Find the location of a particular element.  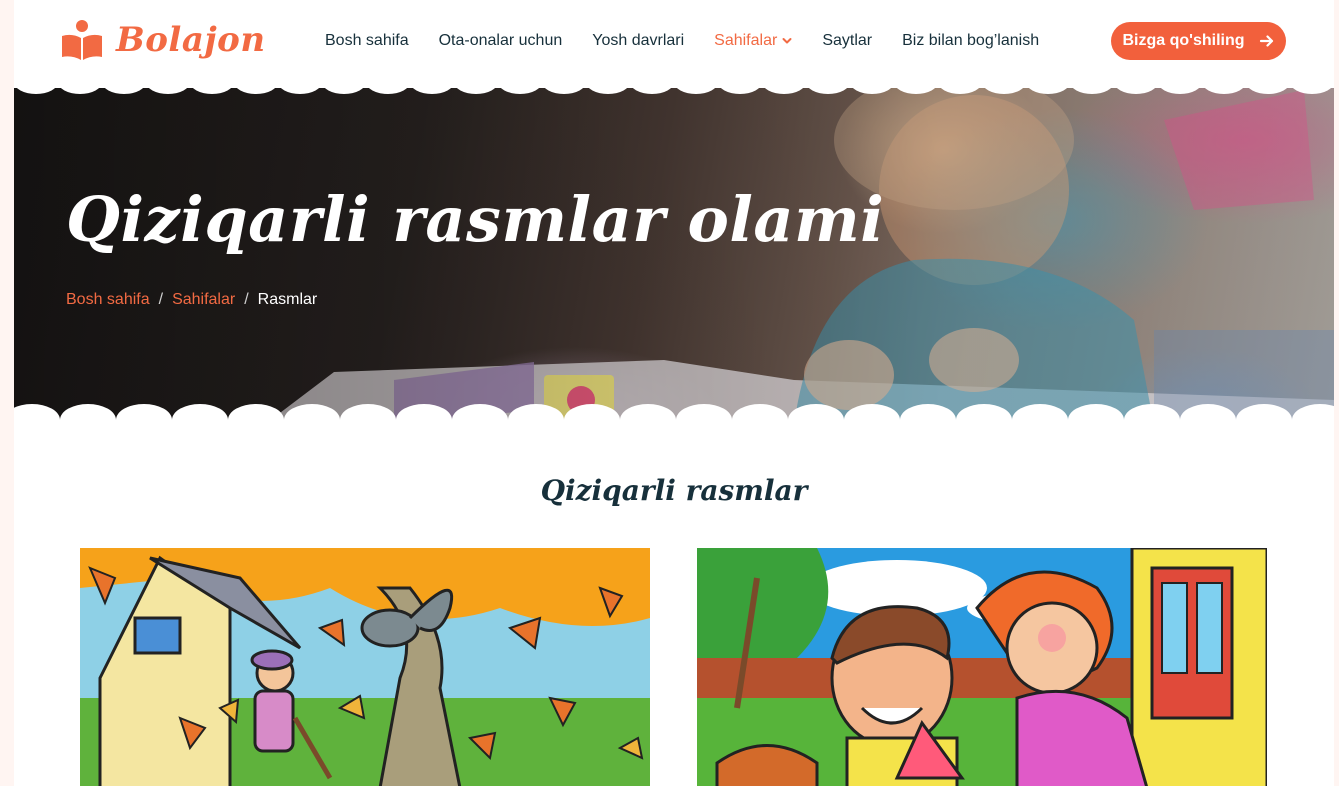

book-reader-icon is located at coordinates (82, 40).